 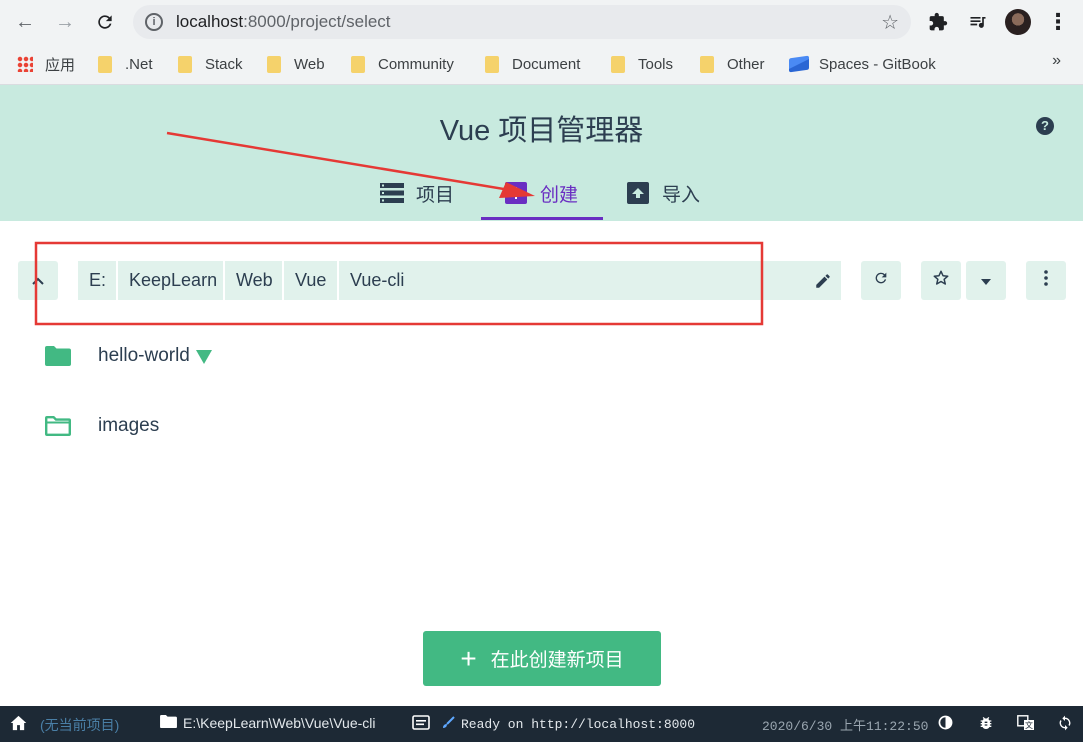 What do you see at coordinates (1056, 61) in the screenshot?
I see `more-bookmarks-icon: »` at bounding box center [1056, 61].